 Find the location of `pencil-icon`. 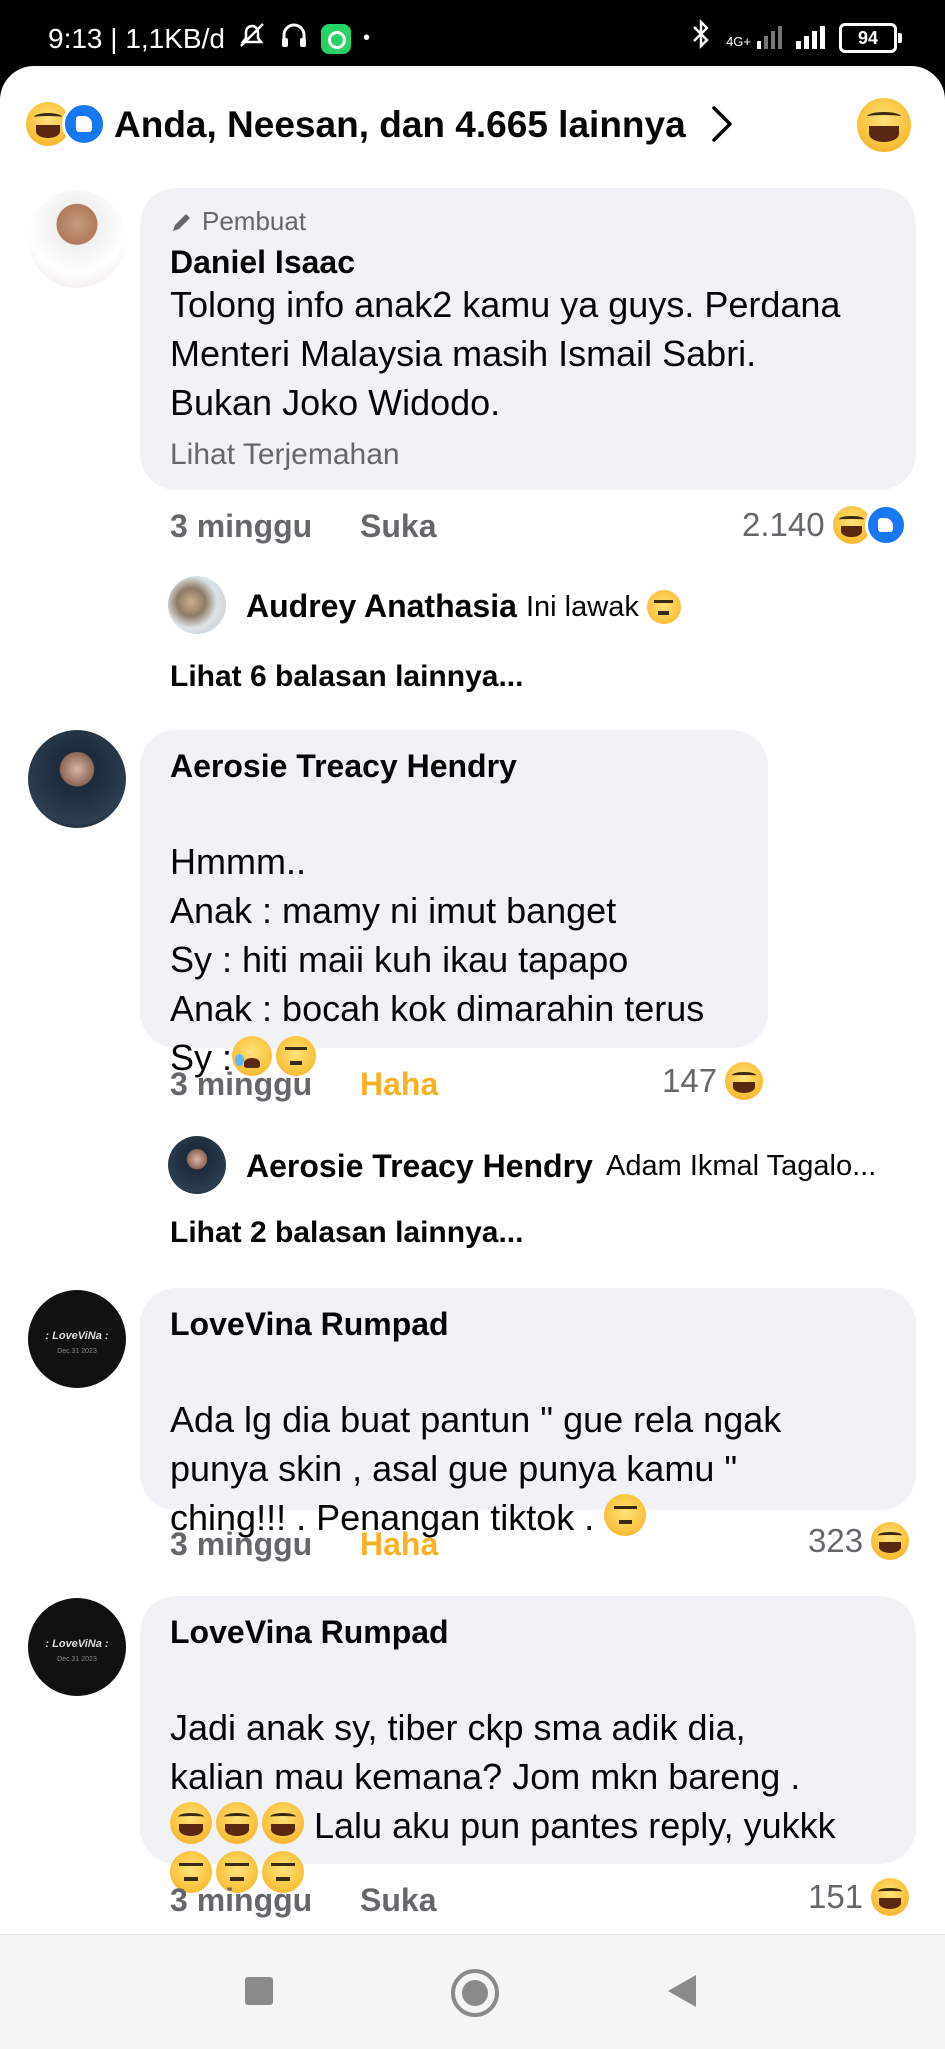

pencil-icon is located at coordinates (181, 222).